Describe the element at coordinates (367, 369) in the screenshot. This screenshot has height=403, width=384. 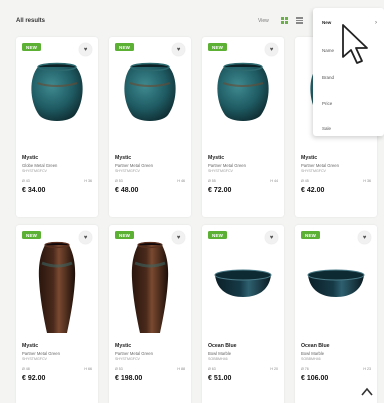
I see `dimension-height: H 23` at that location.